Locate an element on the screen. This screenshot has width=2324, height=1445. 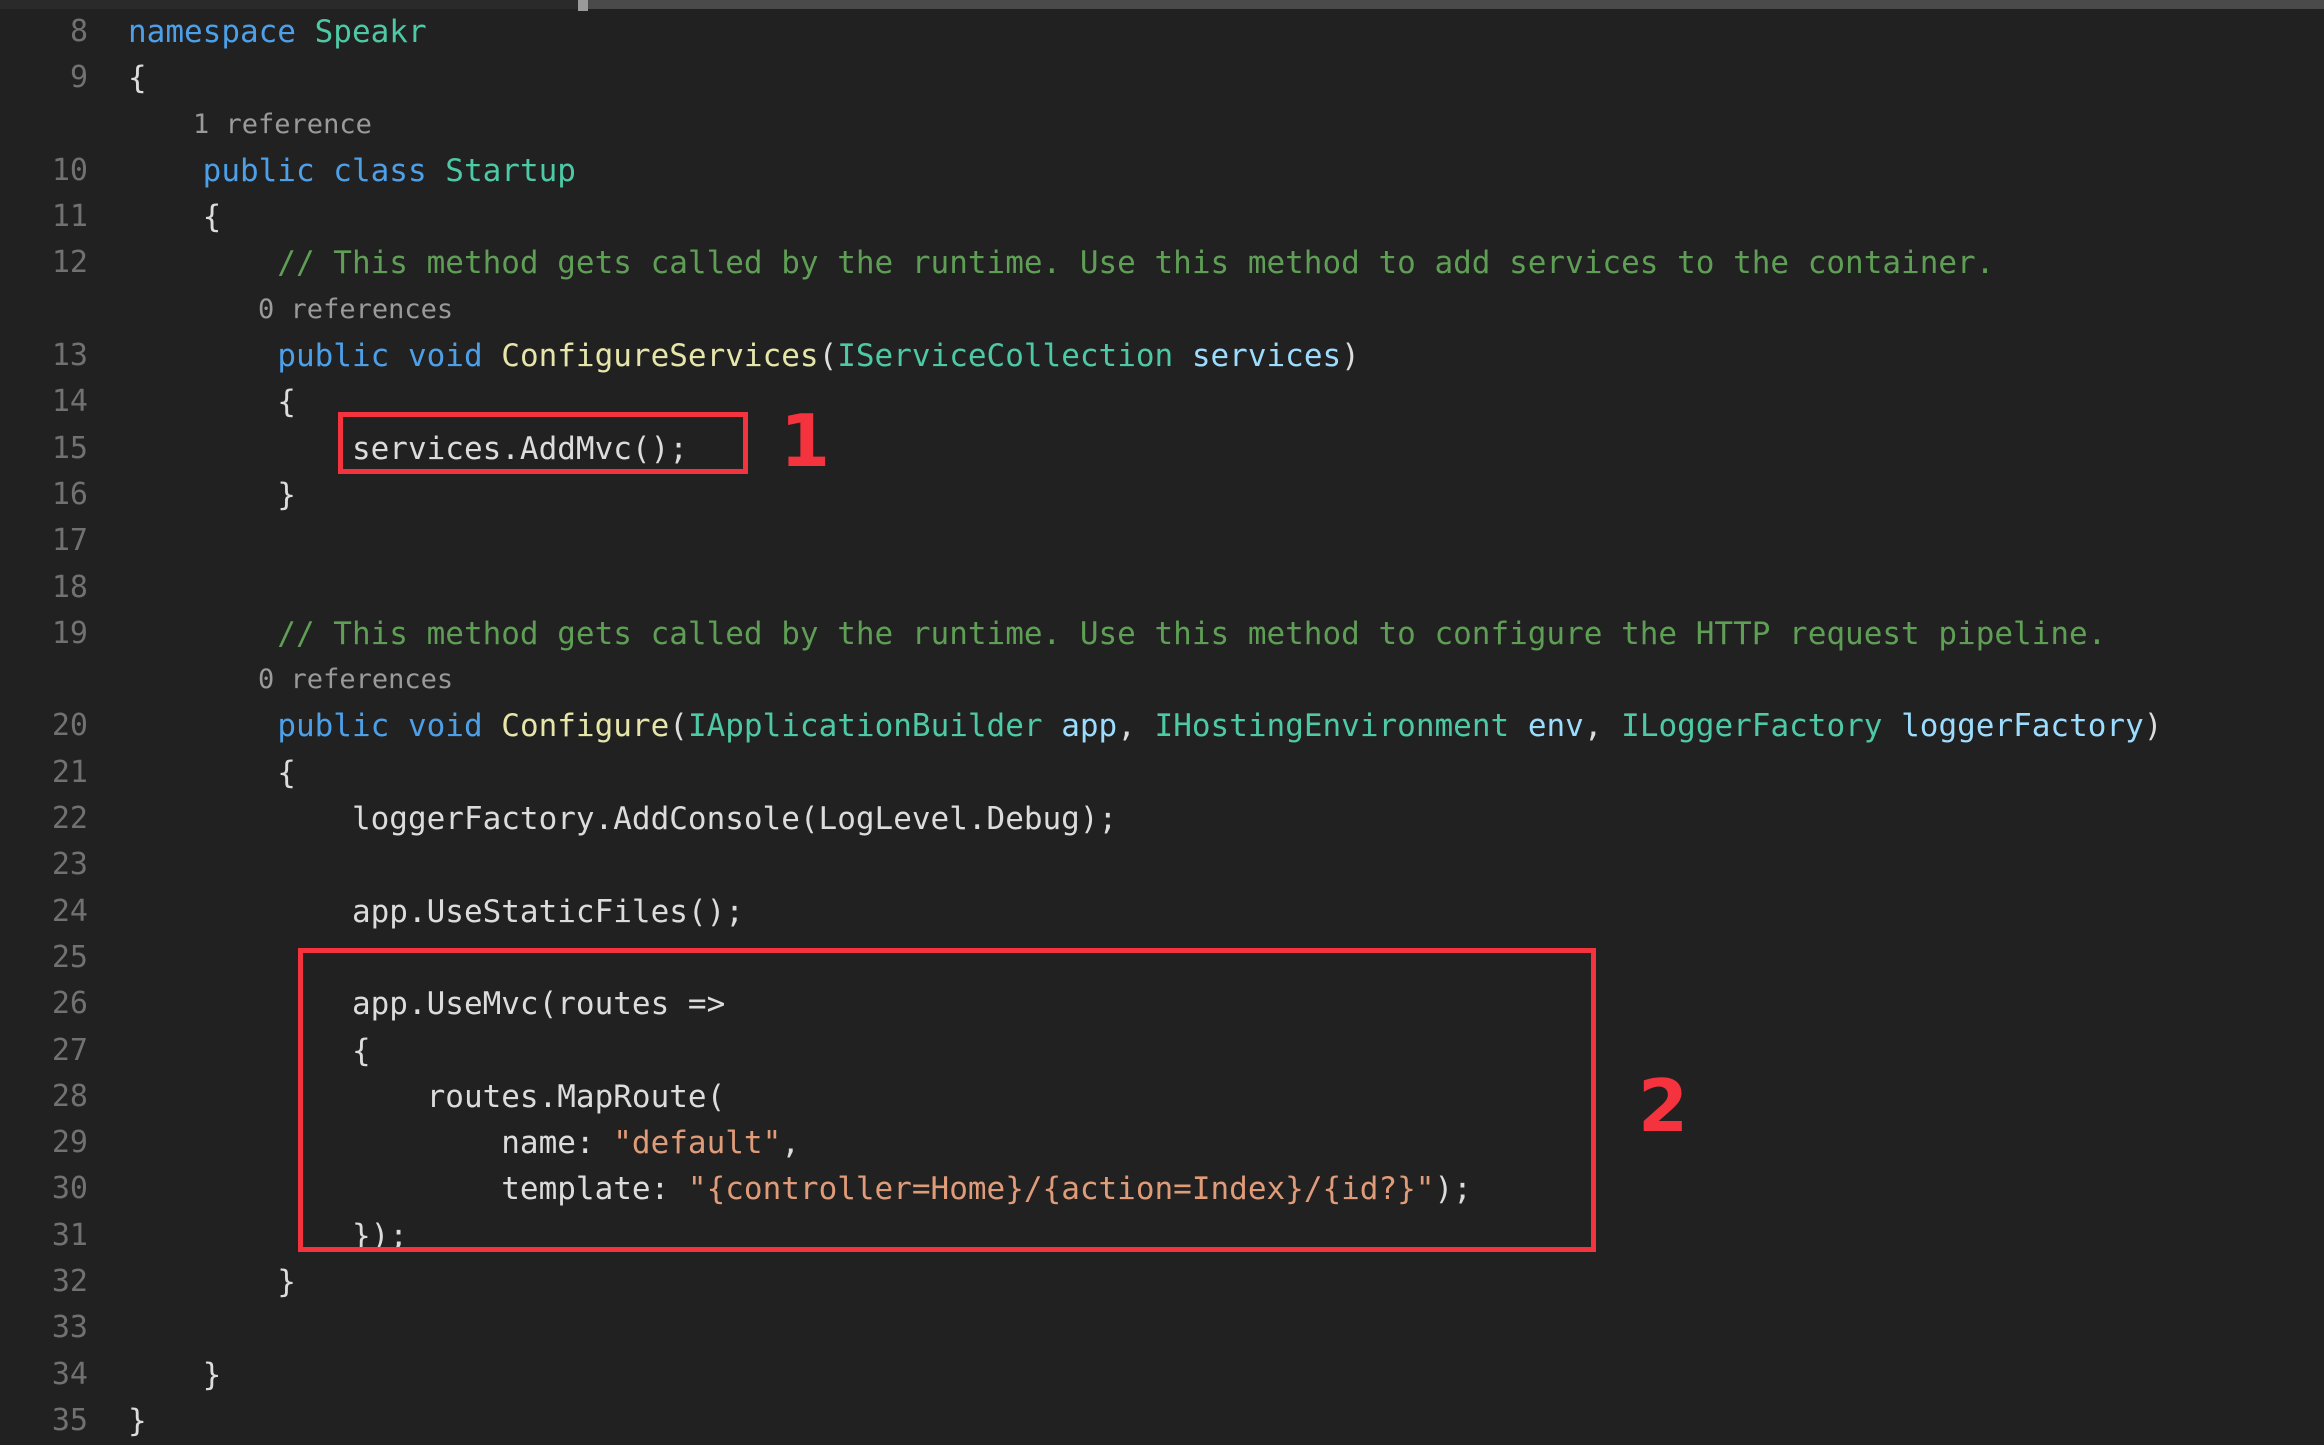
annotation-label-2: 2 is located at coordinates (1663, 1106).